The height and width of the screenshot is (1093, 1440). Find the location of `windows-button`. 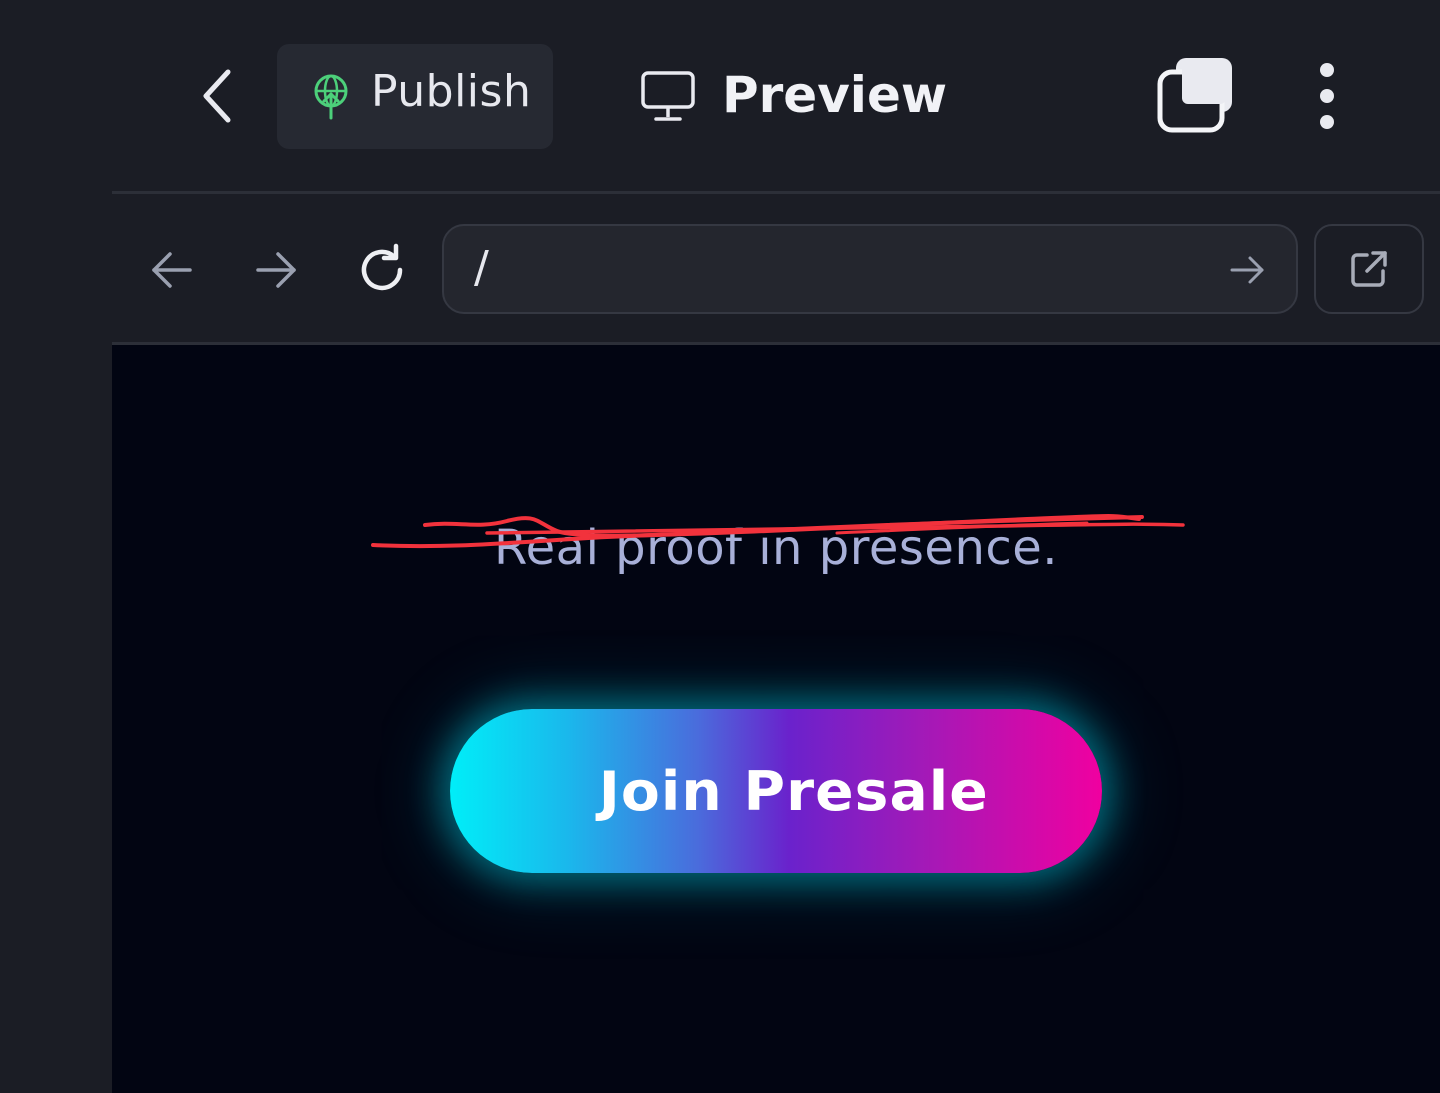

windows-button is located at coordinates (1194, 96).